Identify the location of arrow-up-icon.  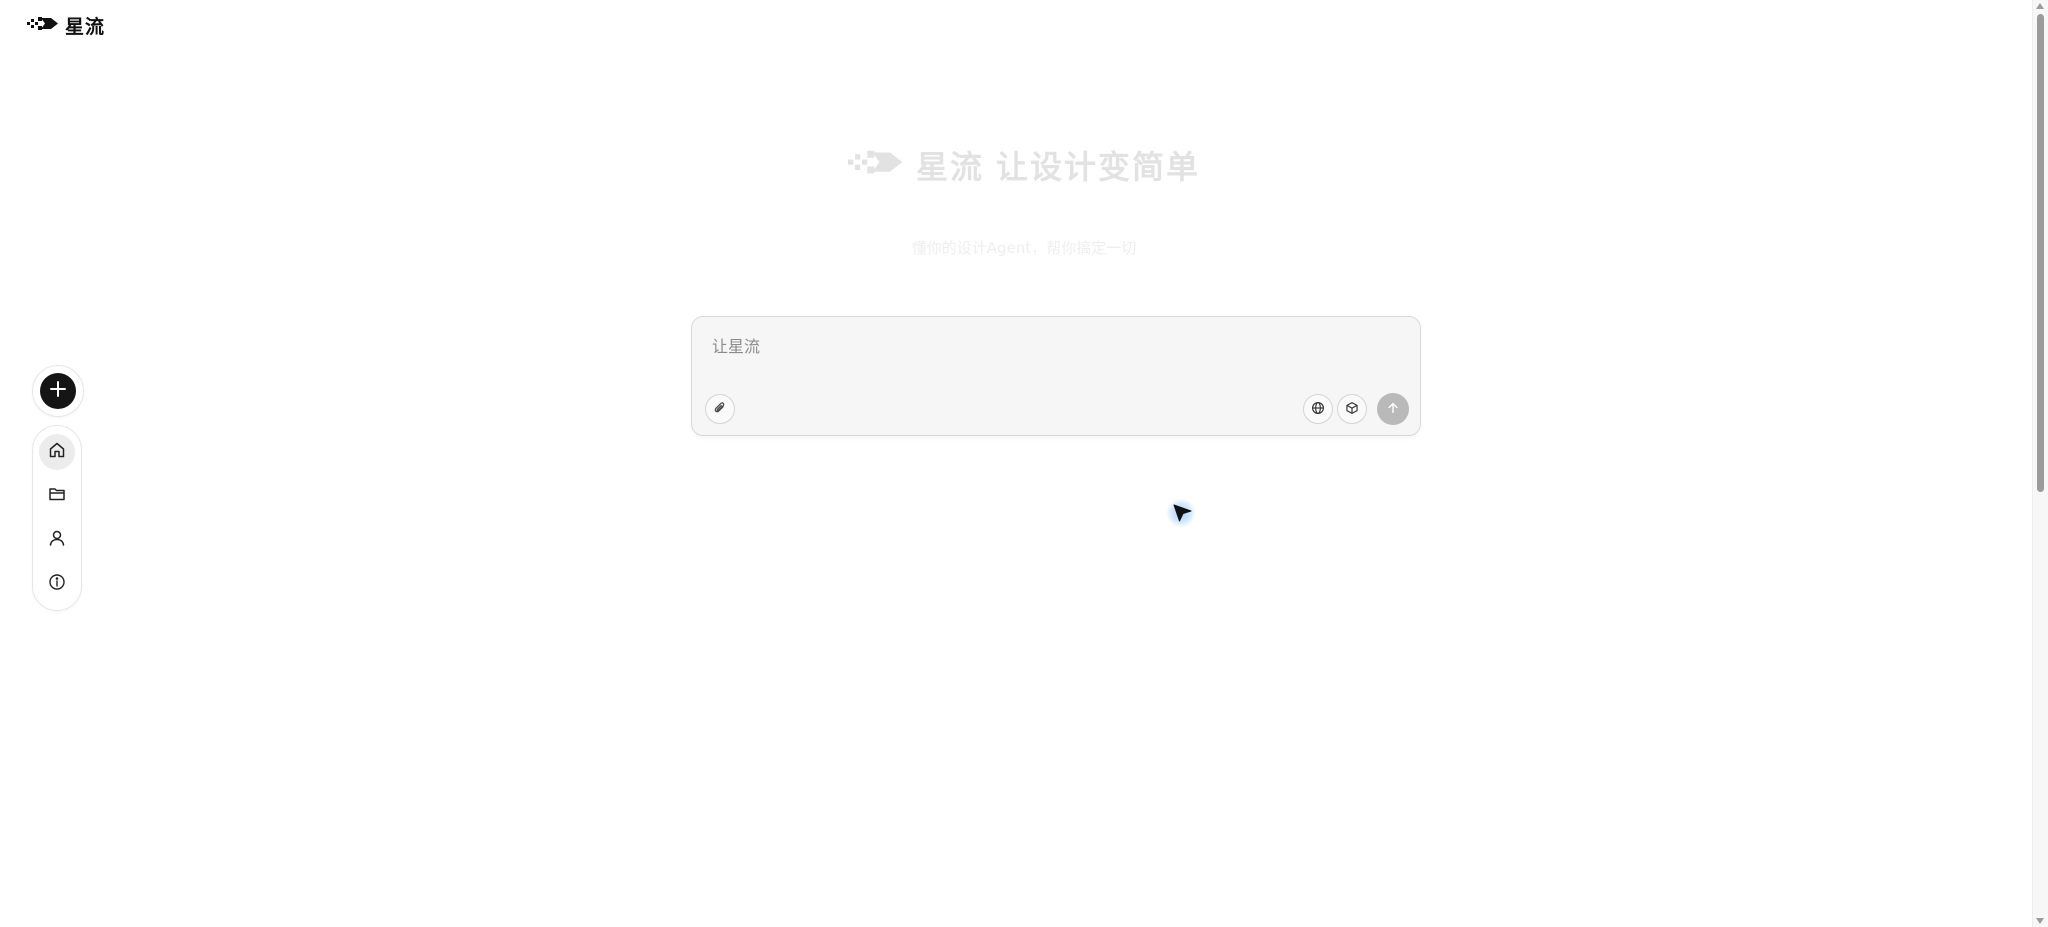
(1393, 409).